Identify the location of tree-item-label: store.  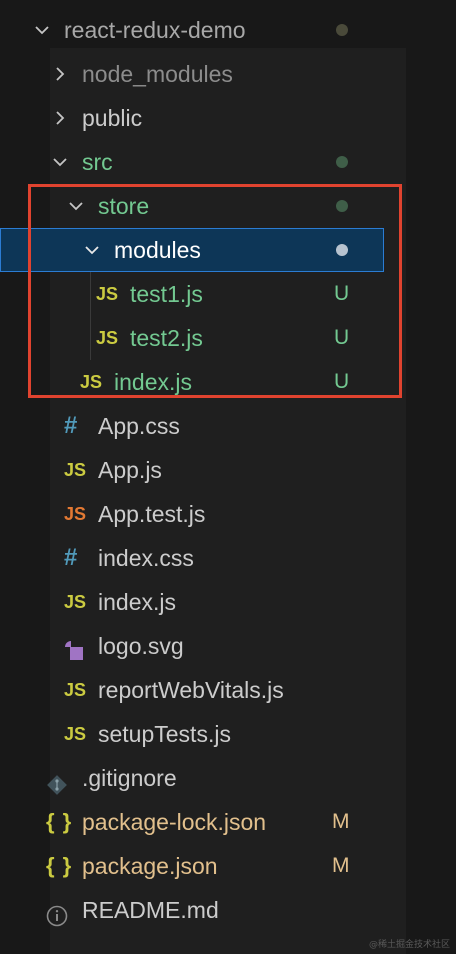
(124, 206).